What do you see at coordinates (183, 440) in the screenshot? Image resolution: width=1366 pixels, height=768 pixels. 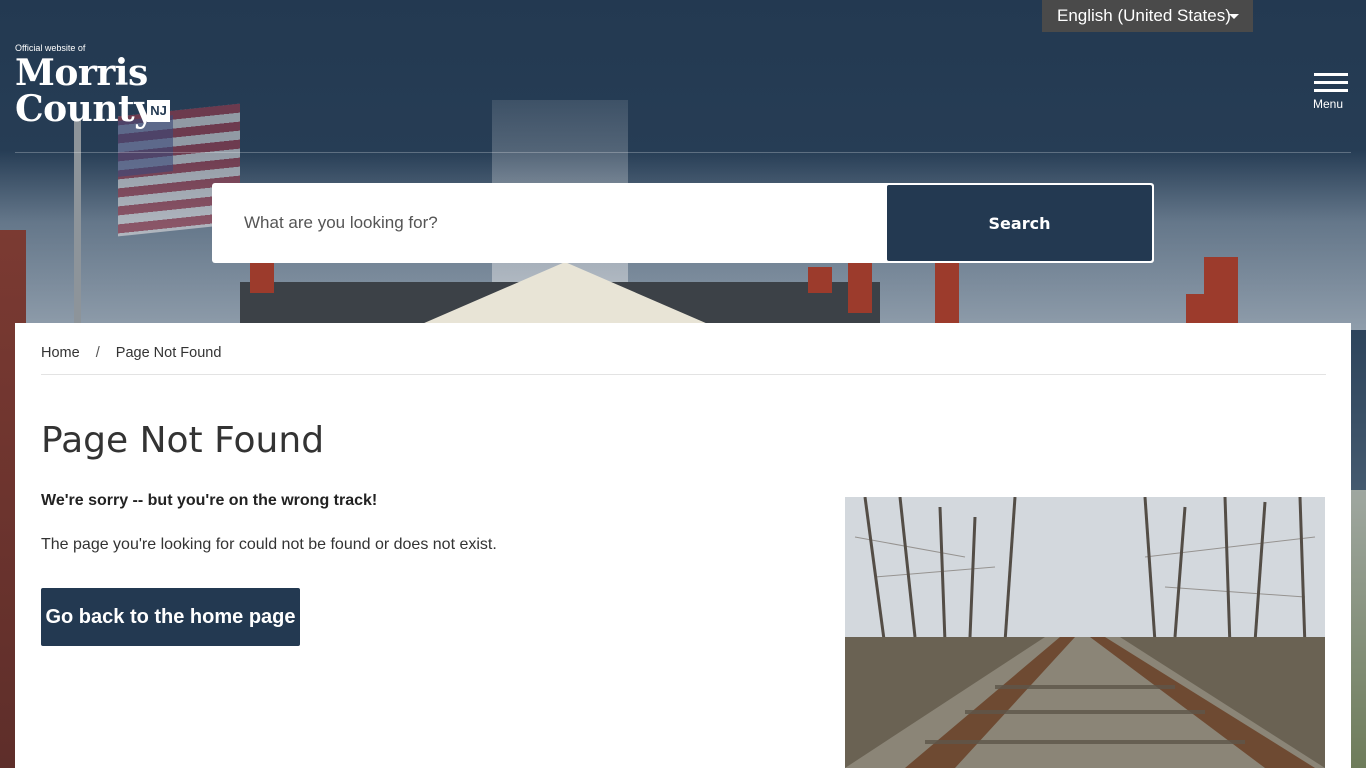 I see `page-title: Page Not Found` at bounding box center [183, 440].